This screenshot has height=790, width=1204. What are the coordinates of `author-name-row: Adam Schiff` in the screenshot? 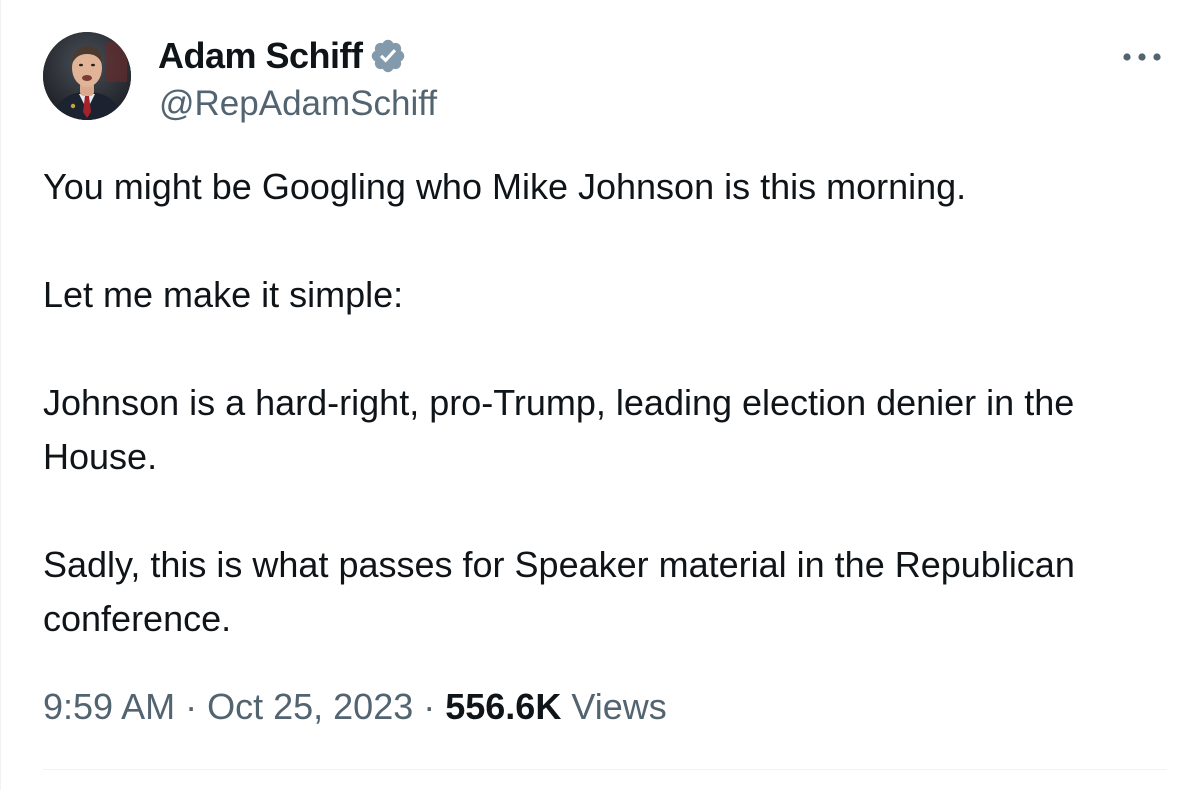 It's located at (282, 56).